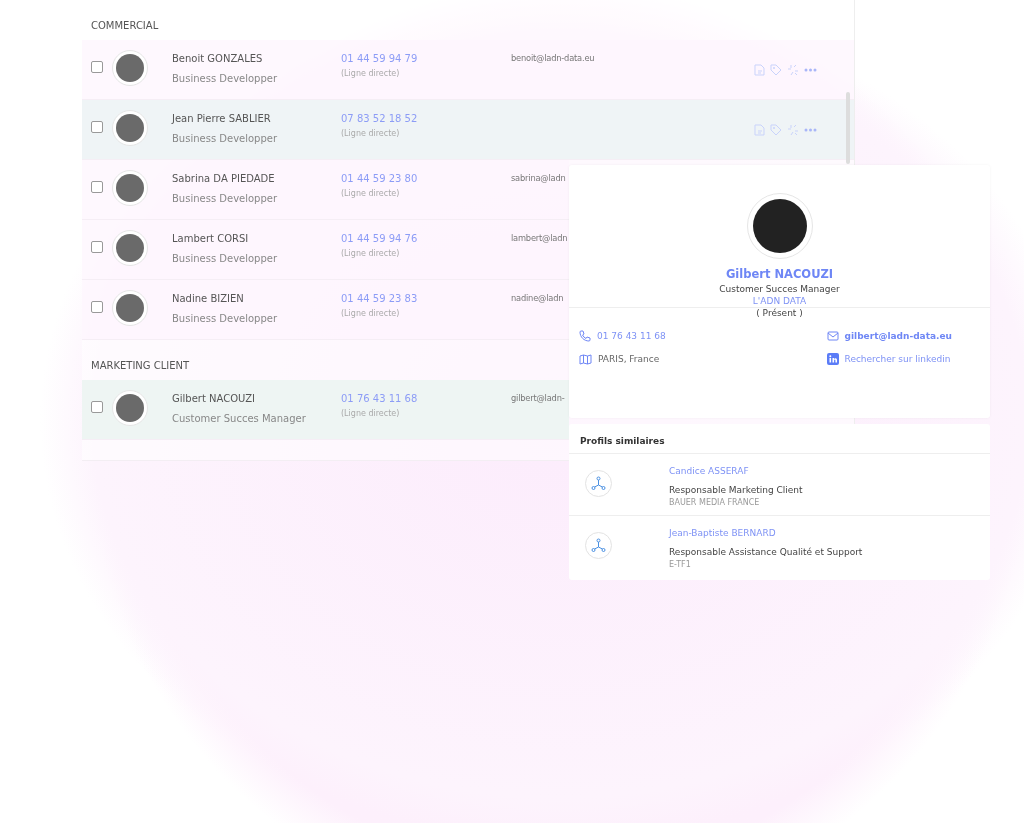 Image resolution: width=1024 pixels, height=823 pixels. I want to click on profile-company: E-TF1, so click(680, 564).